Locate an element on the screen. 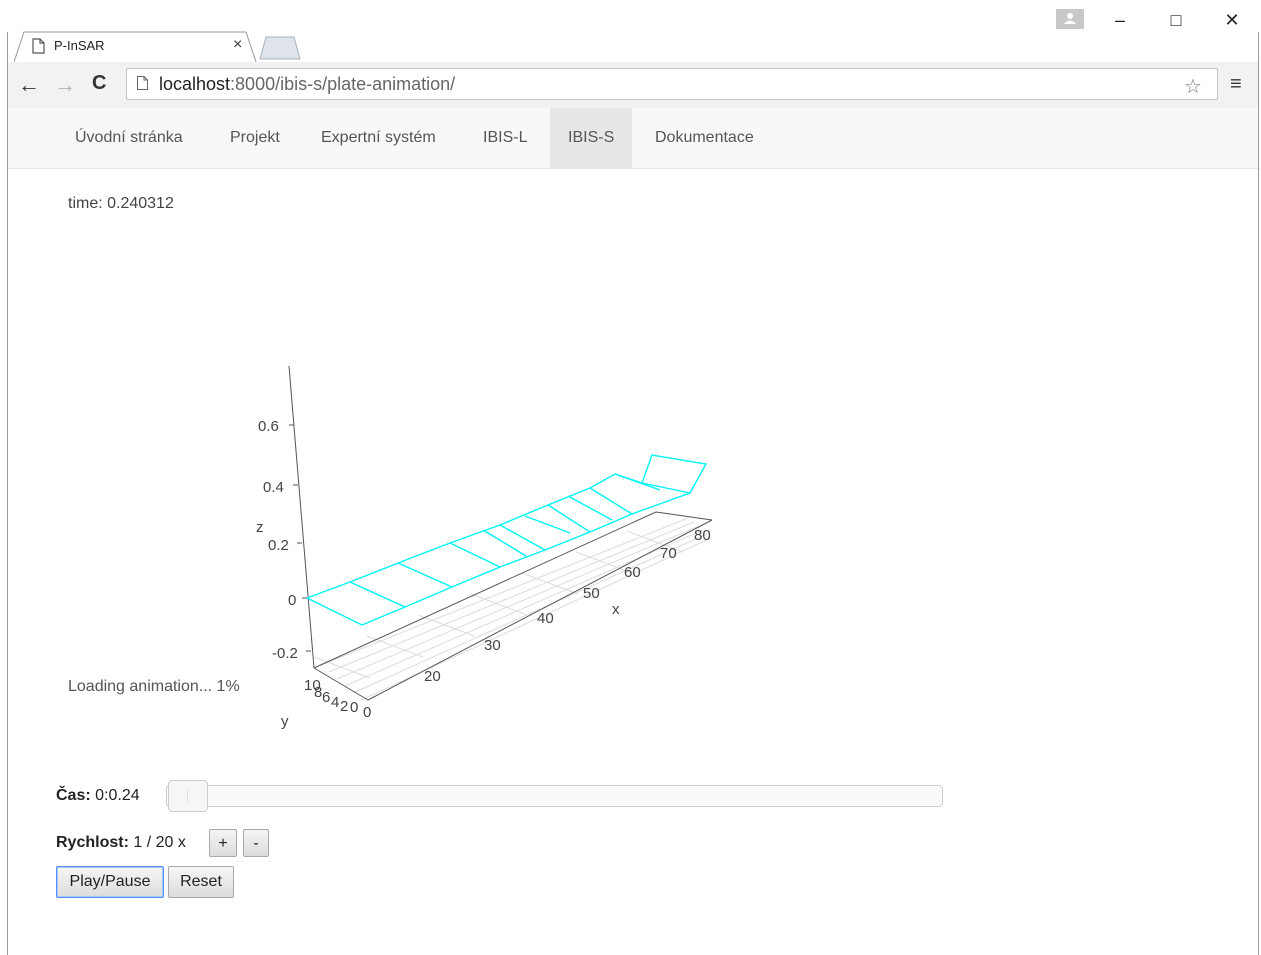 Image resolution: width=1261 pixels, height=955 pixels. origin-tick-label: 0 is located at coordinates (367, 712).